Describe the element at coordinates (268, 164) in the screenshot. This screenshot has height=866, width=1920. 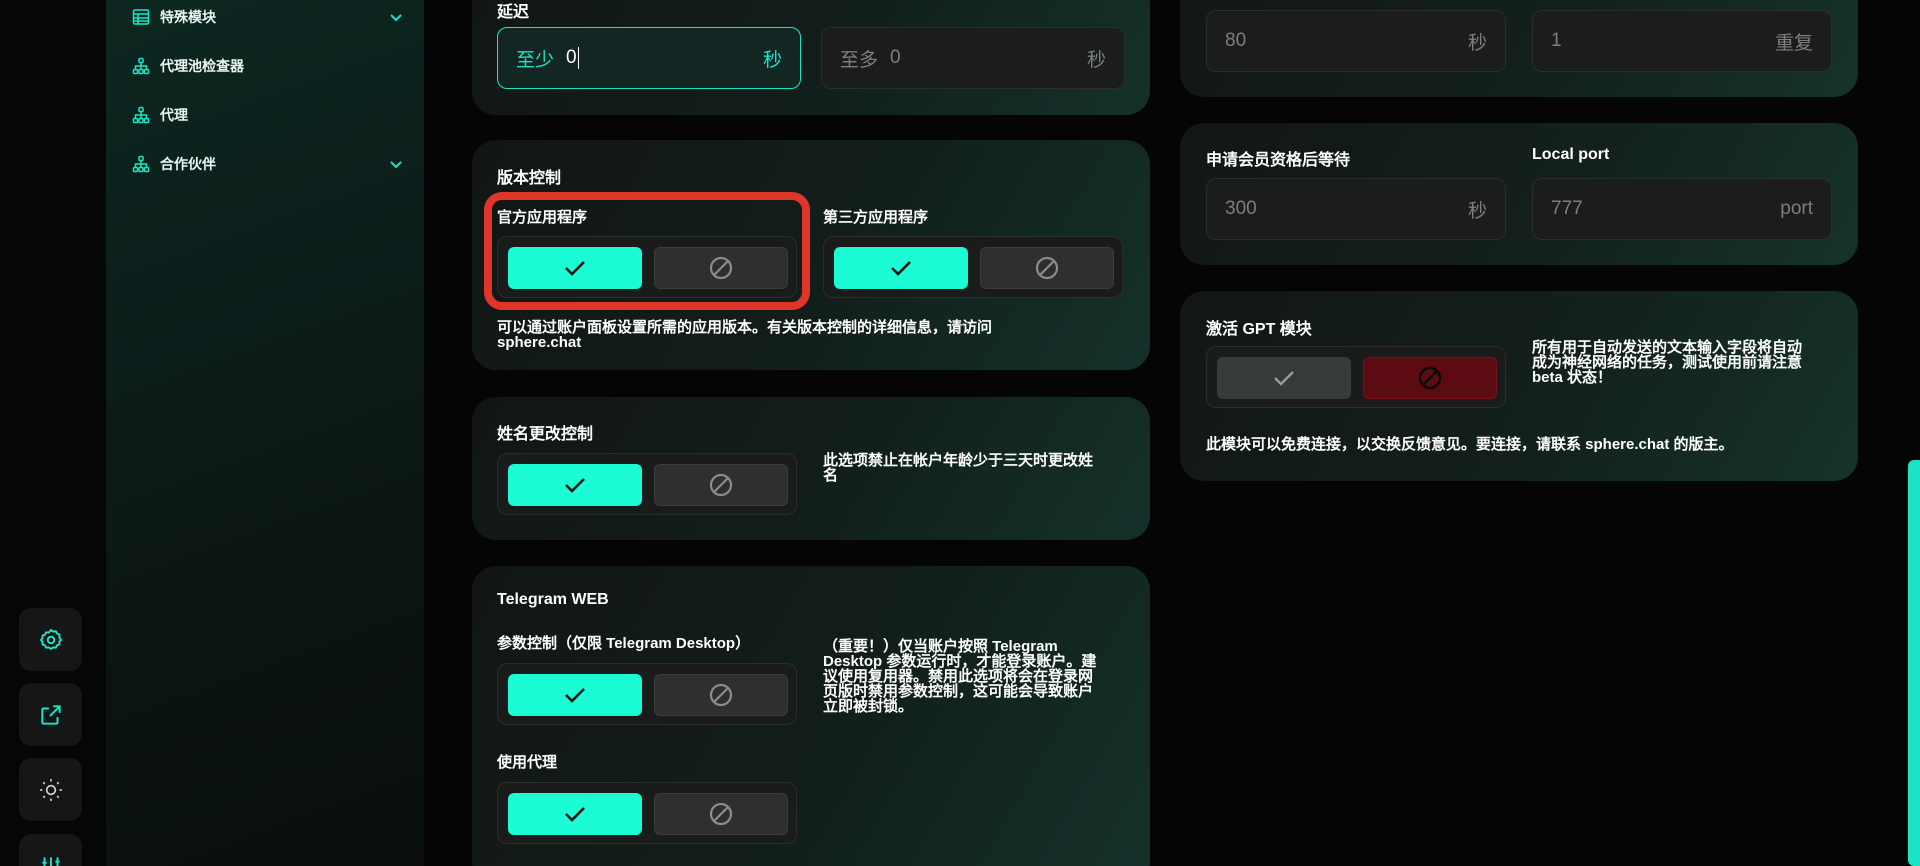
I see `sidebar-item-partners: 合作伙伴` at that location.